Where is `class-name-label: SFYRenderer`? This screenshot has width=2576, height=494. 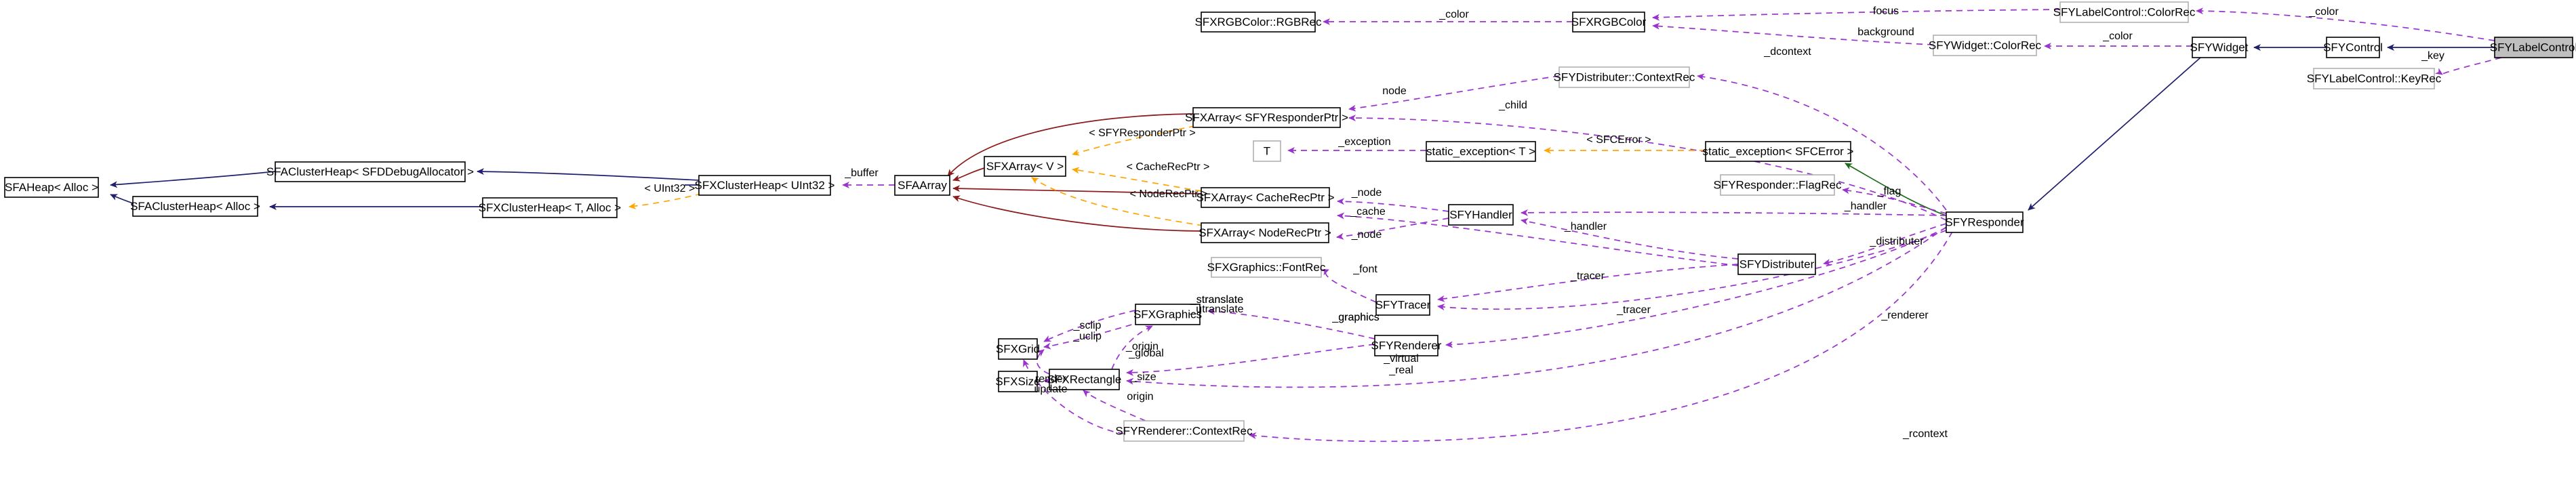
class-name-label: SFYRenderer is located at coordinates (1406, 345).